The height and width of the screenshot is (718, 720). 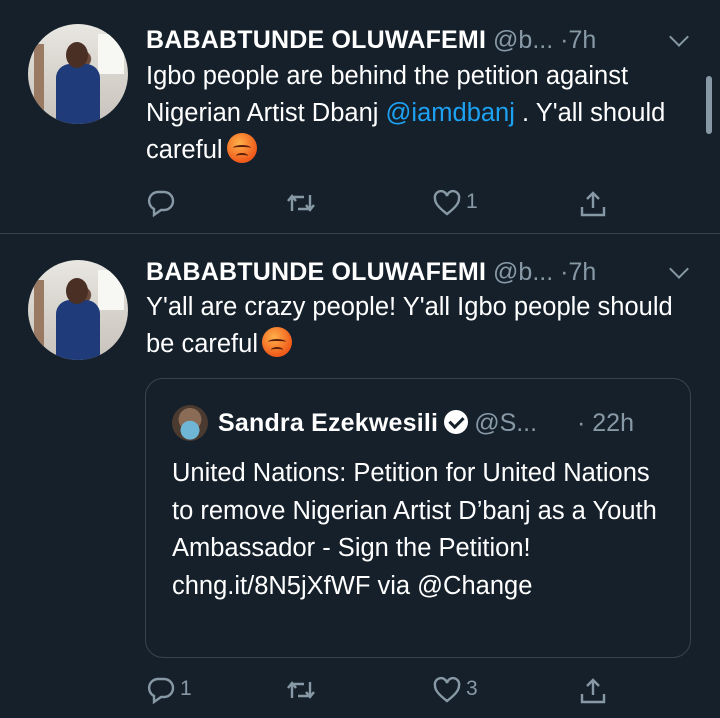 I want to click on quoted-avatar, so click(x=190, y=423).